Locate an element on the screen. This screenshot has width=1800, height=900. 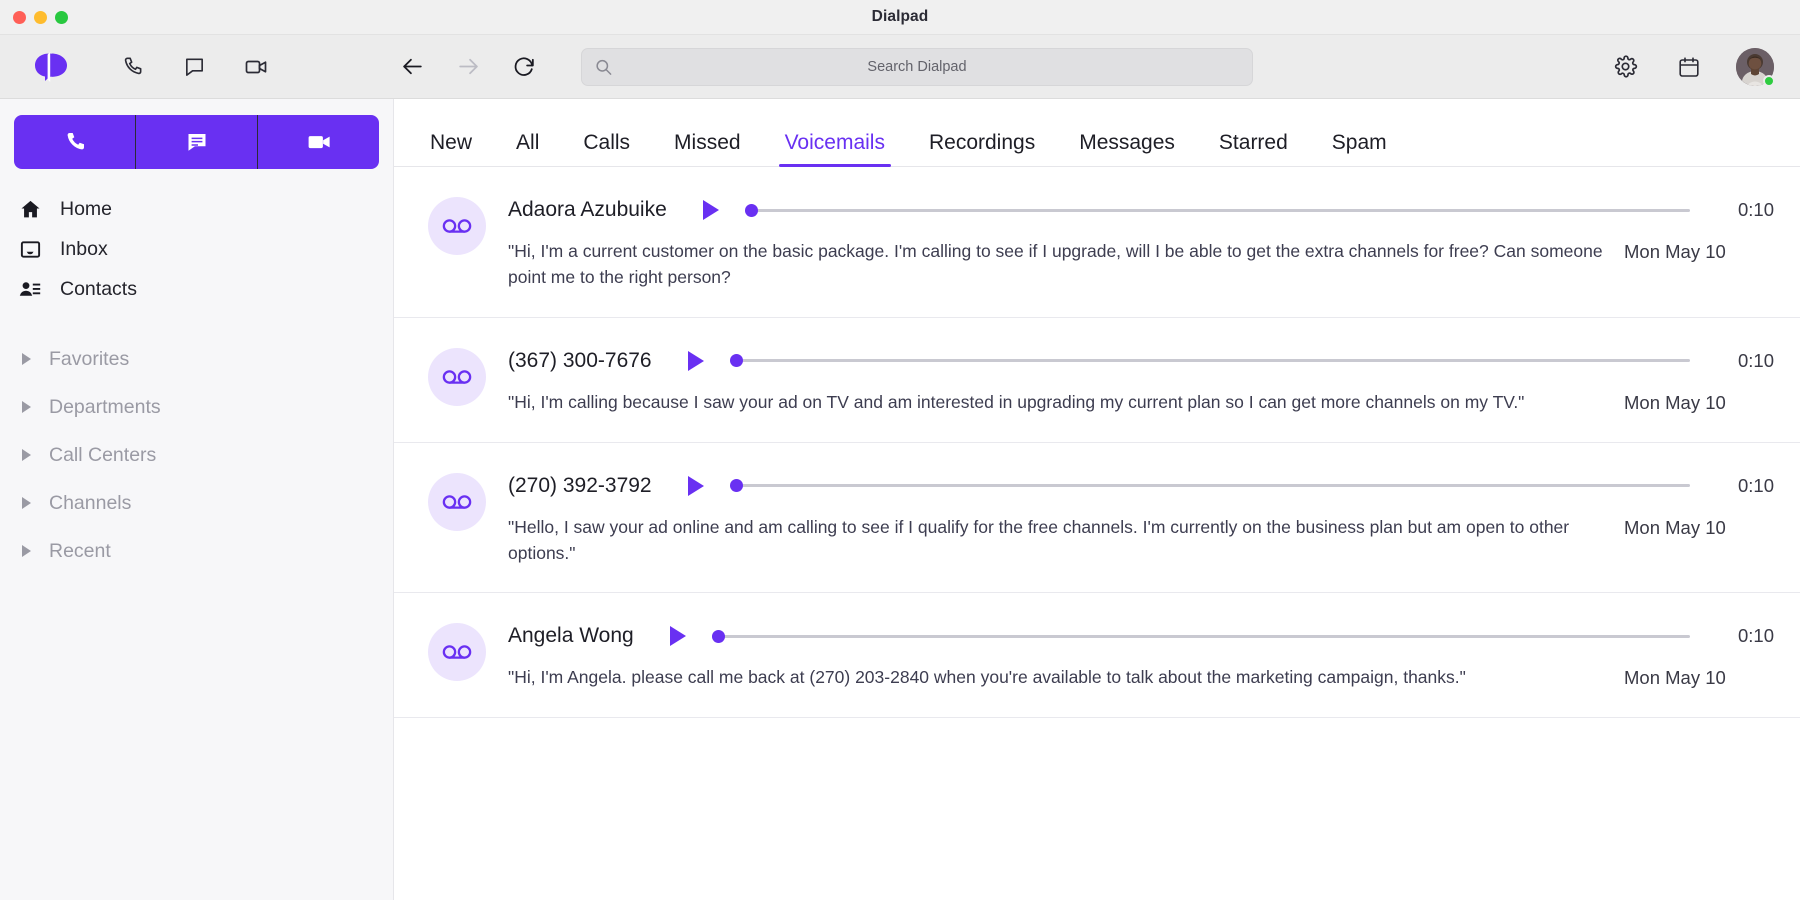
traffic-lights is located at coordinates (34, 17).